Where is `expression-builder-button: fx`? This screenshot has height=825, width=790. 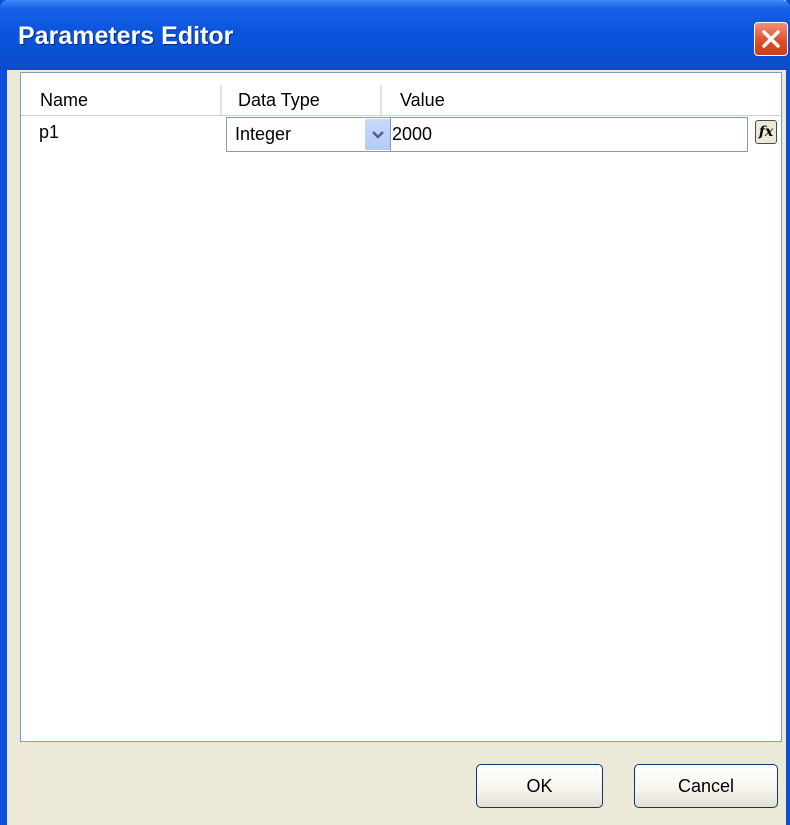
expression-builder-button: fx is located at coordinates (766, 132).